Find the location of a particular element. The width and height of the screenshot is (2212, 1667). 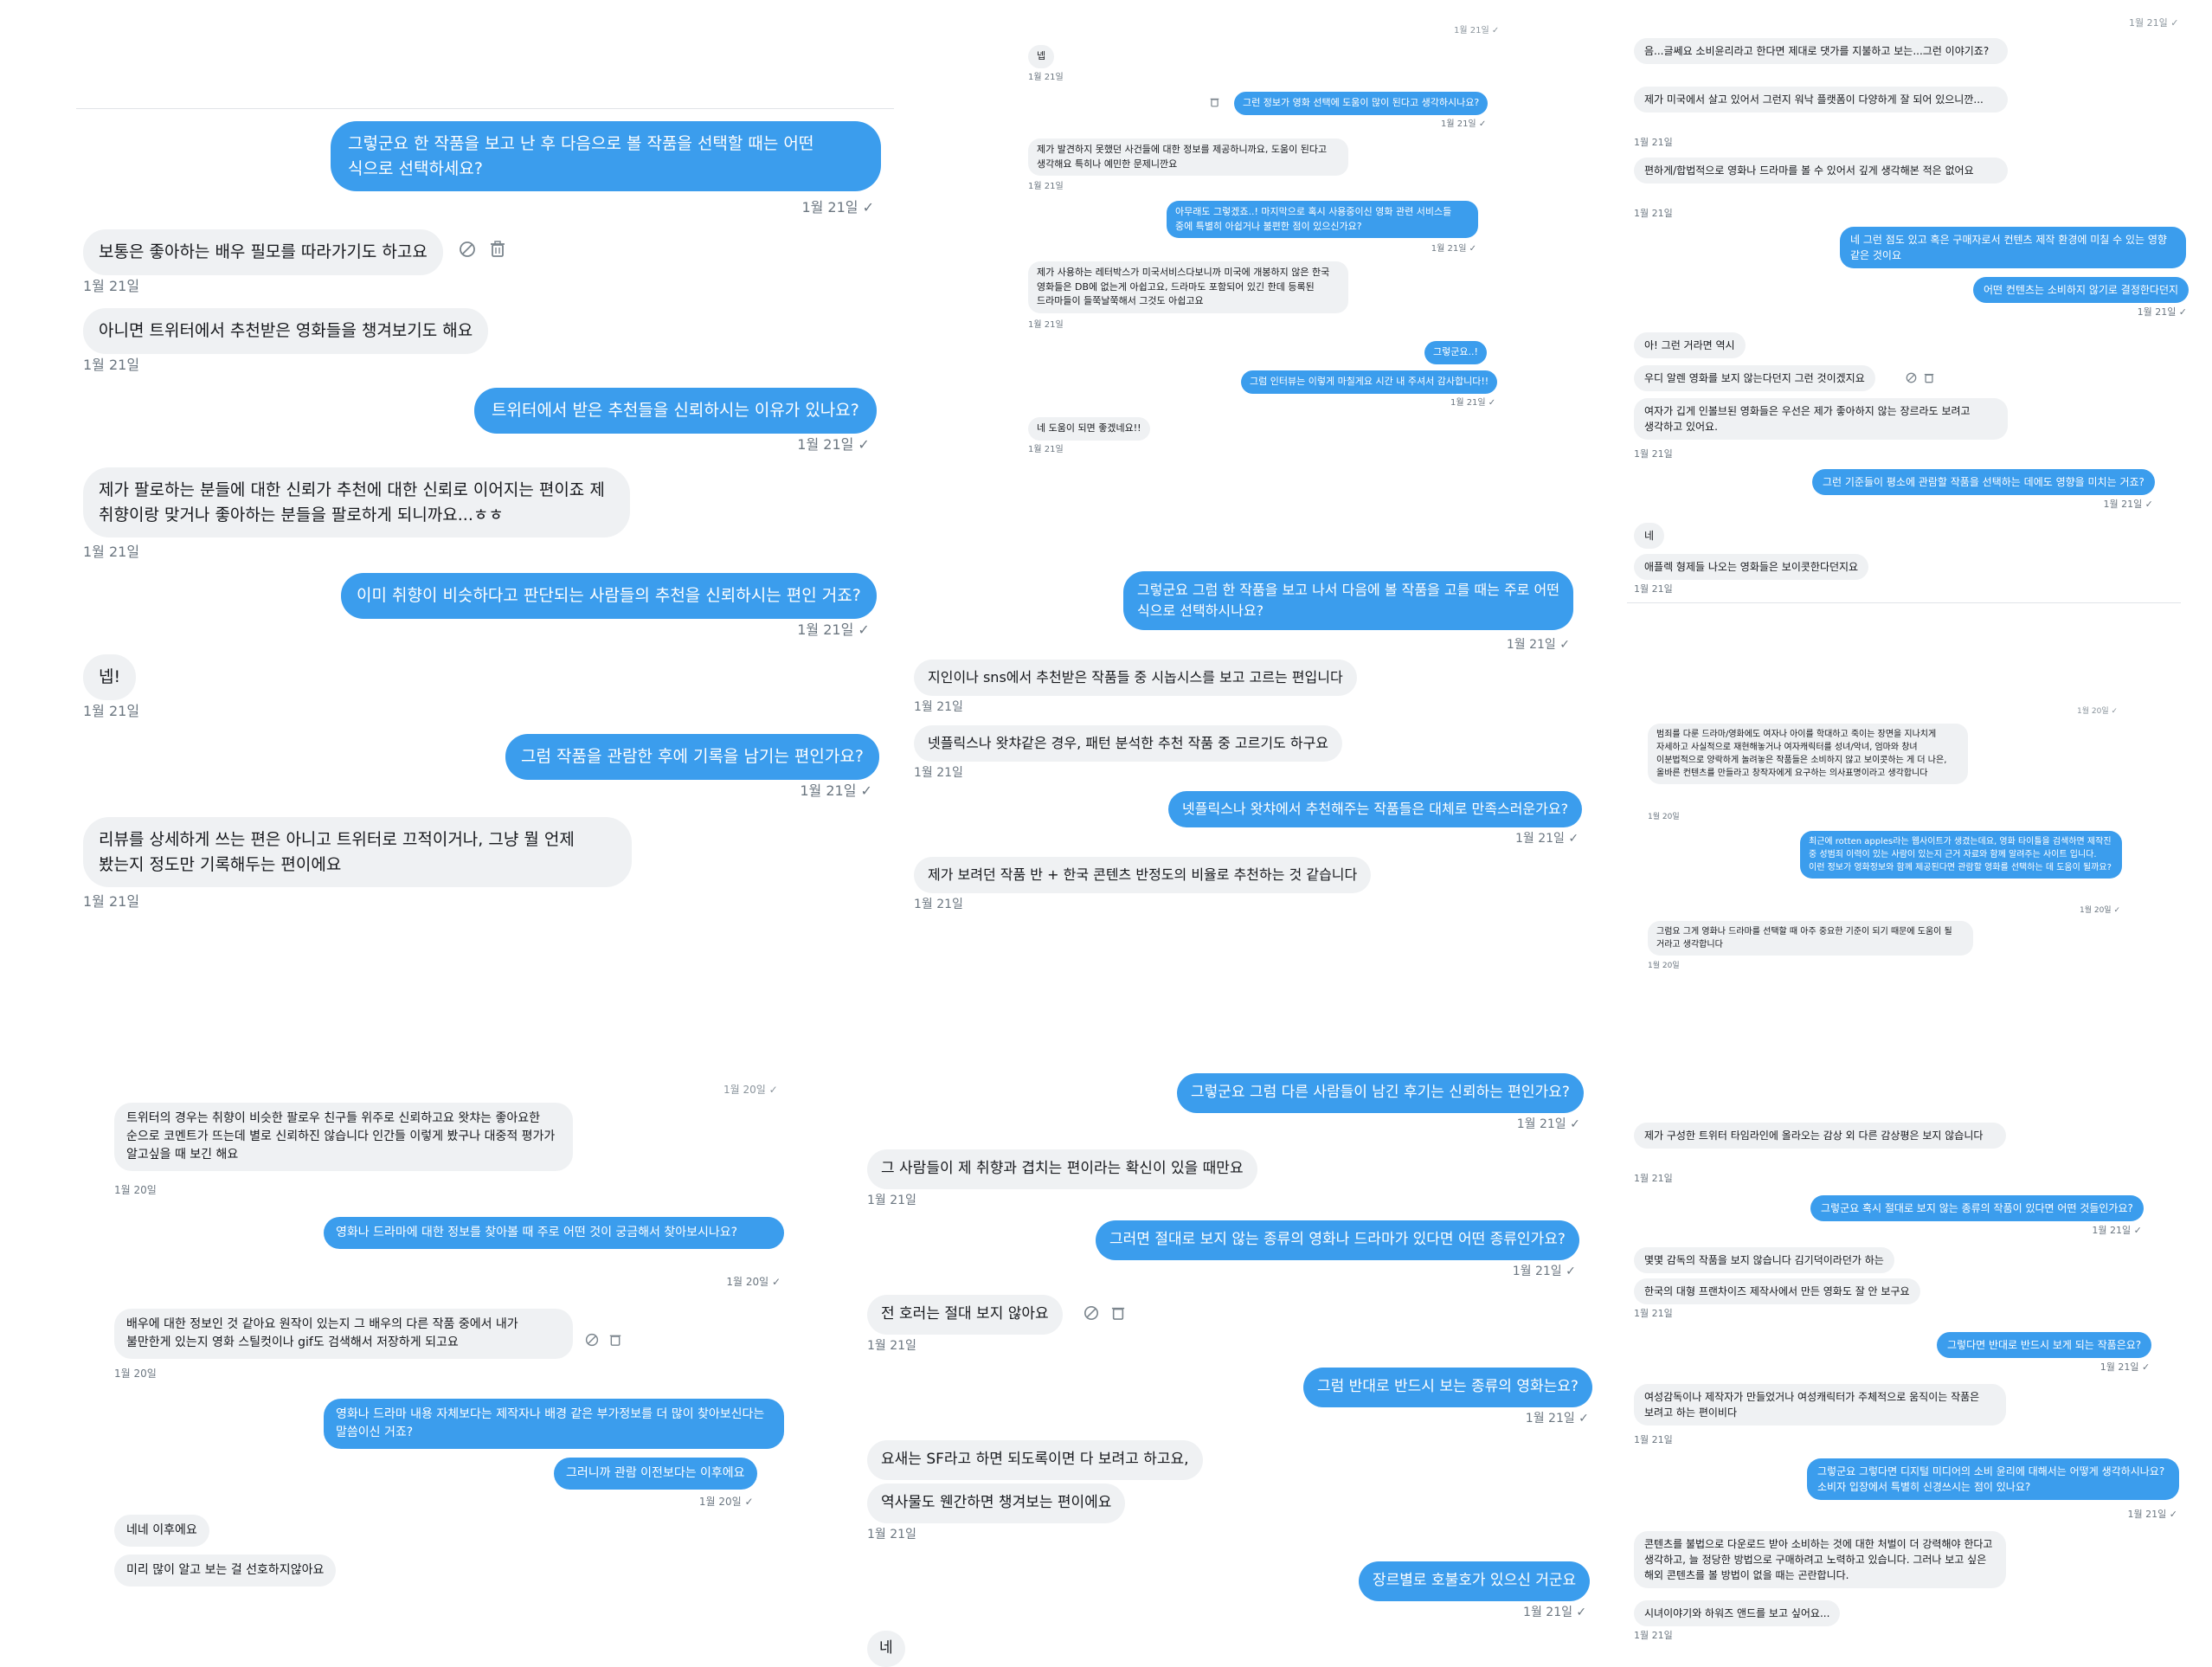

message-bubble: 전 호러는 절대 보지 않아요 is located at coordinates (965, 1315).